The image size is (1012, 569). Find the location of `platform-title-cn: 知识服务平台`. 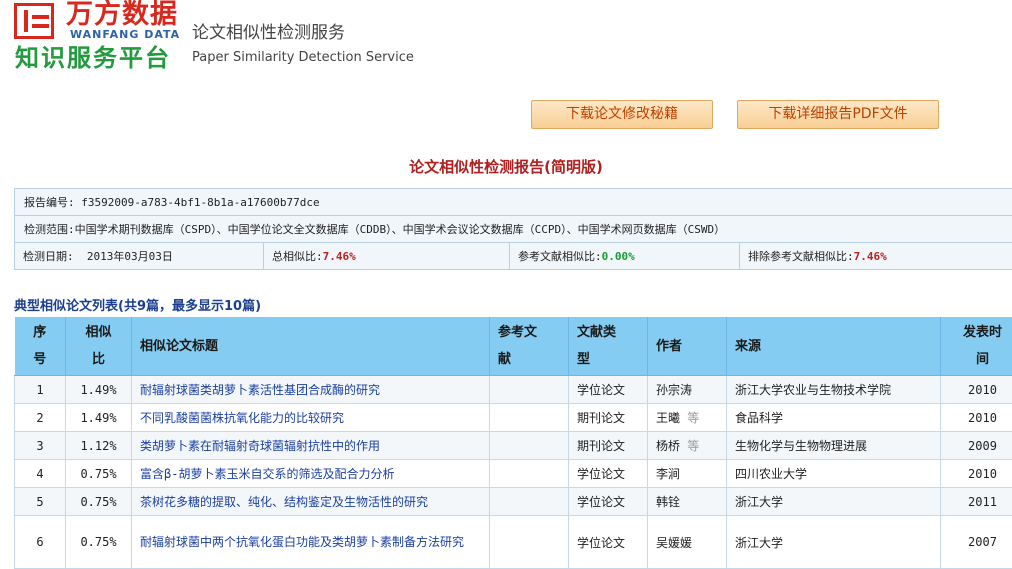

platform-title-cn: 知识服务平台 is located at coordinates (93, 58).